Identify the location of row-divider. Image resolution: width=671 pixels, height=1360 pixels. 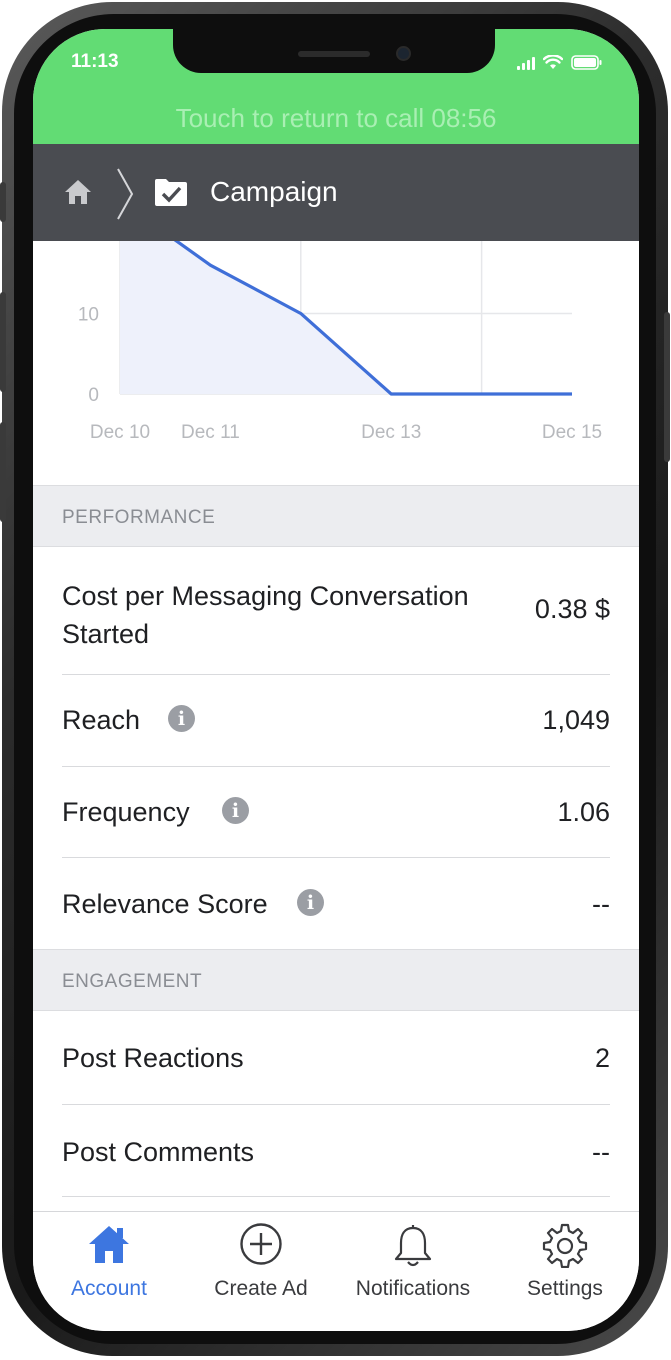
(336, 1196).